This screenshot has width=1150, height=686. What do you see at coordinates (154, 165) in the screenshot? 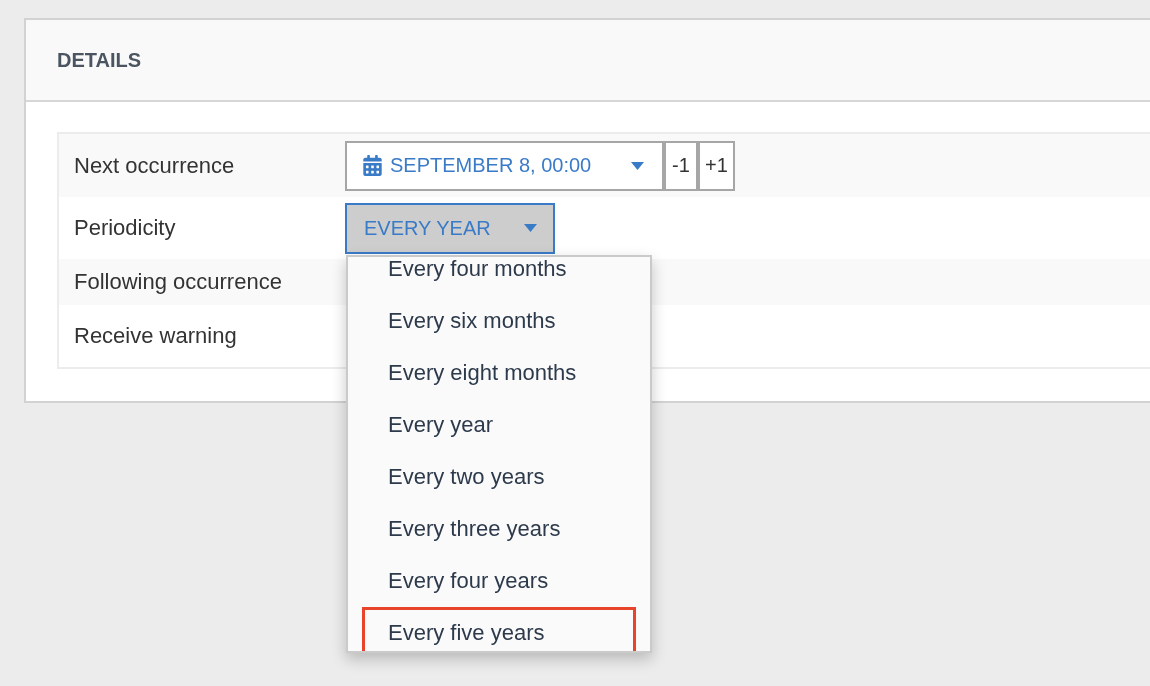
I see `field-label: Next occurrence` at bounding box center [154, 165].